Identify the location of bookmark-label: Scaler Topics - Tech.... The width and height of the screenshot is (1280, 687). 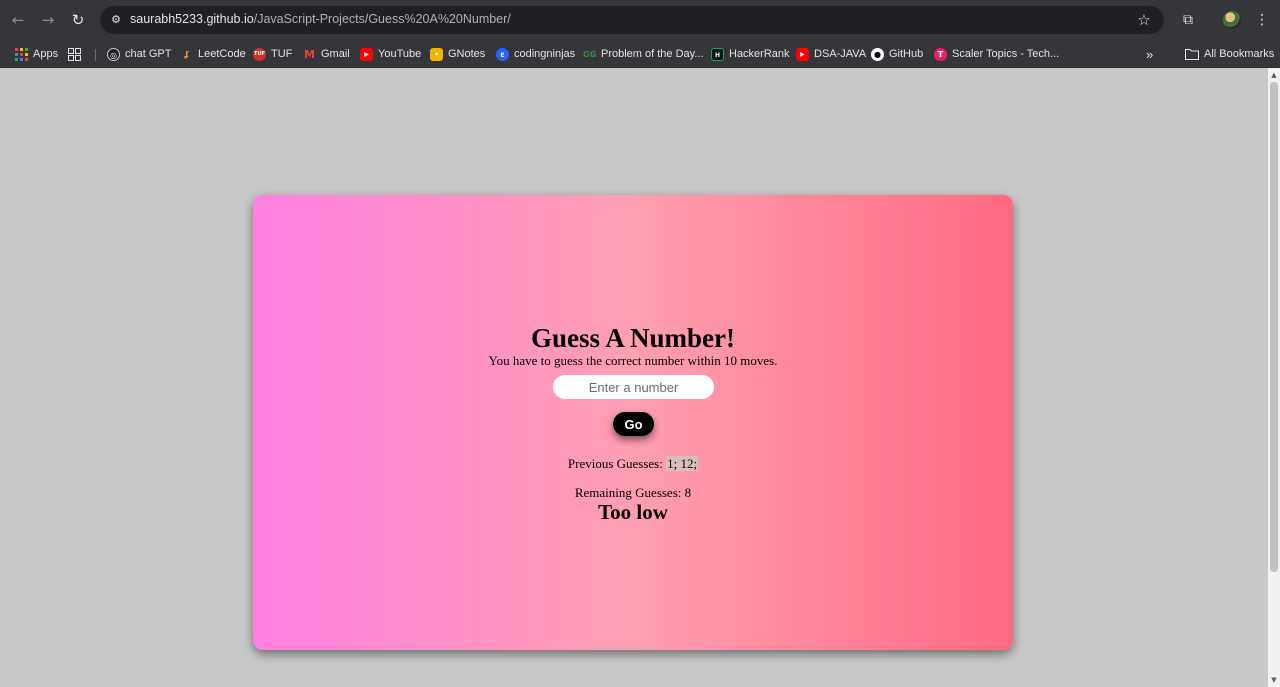
(1006, 54).